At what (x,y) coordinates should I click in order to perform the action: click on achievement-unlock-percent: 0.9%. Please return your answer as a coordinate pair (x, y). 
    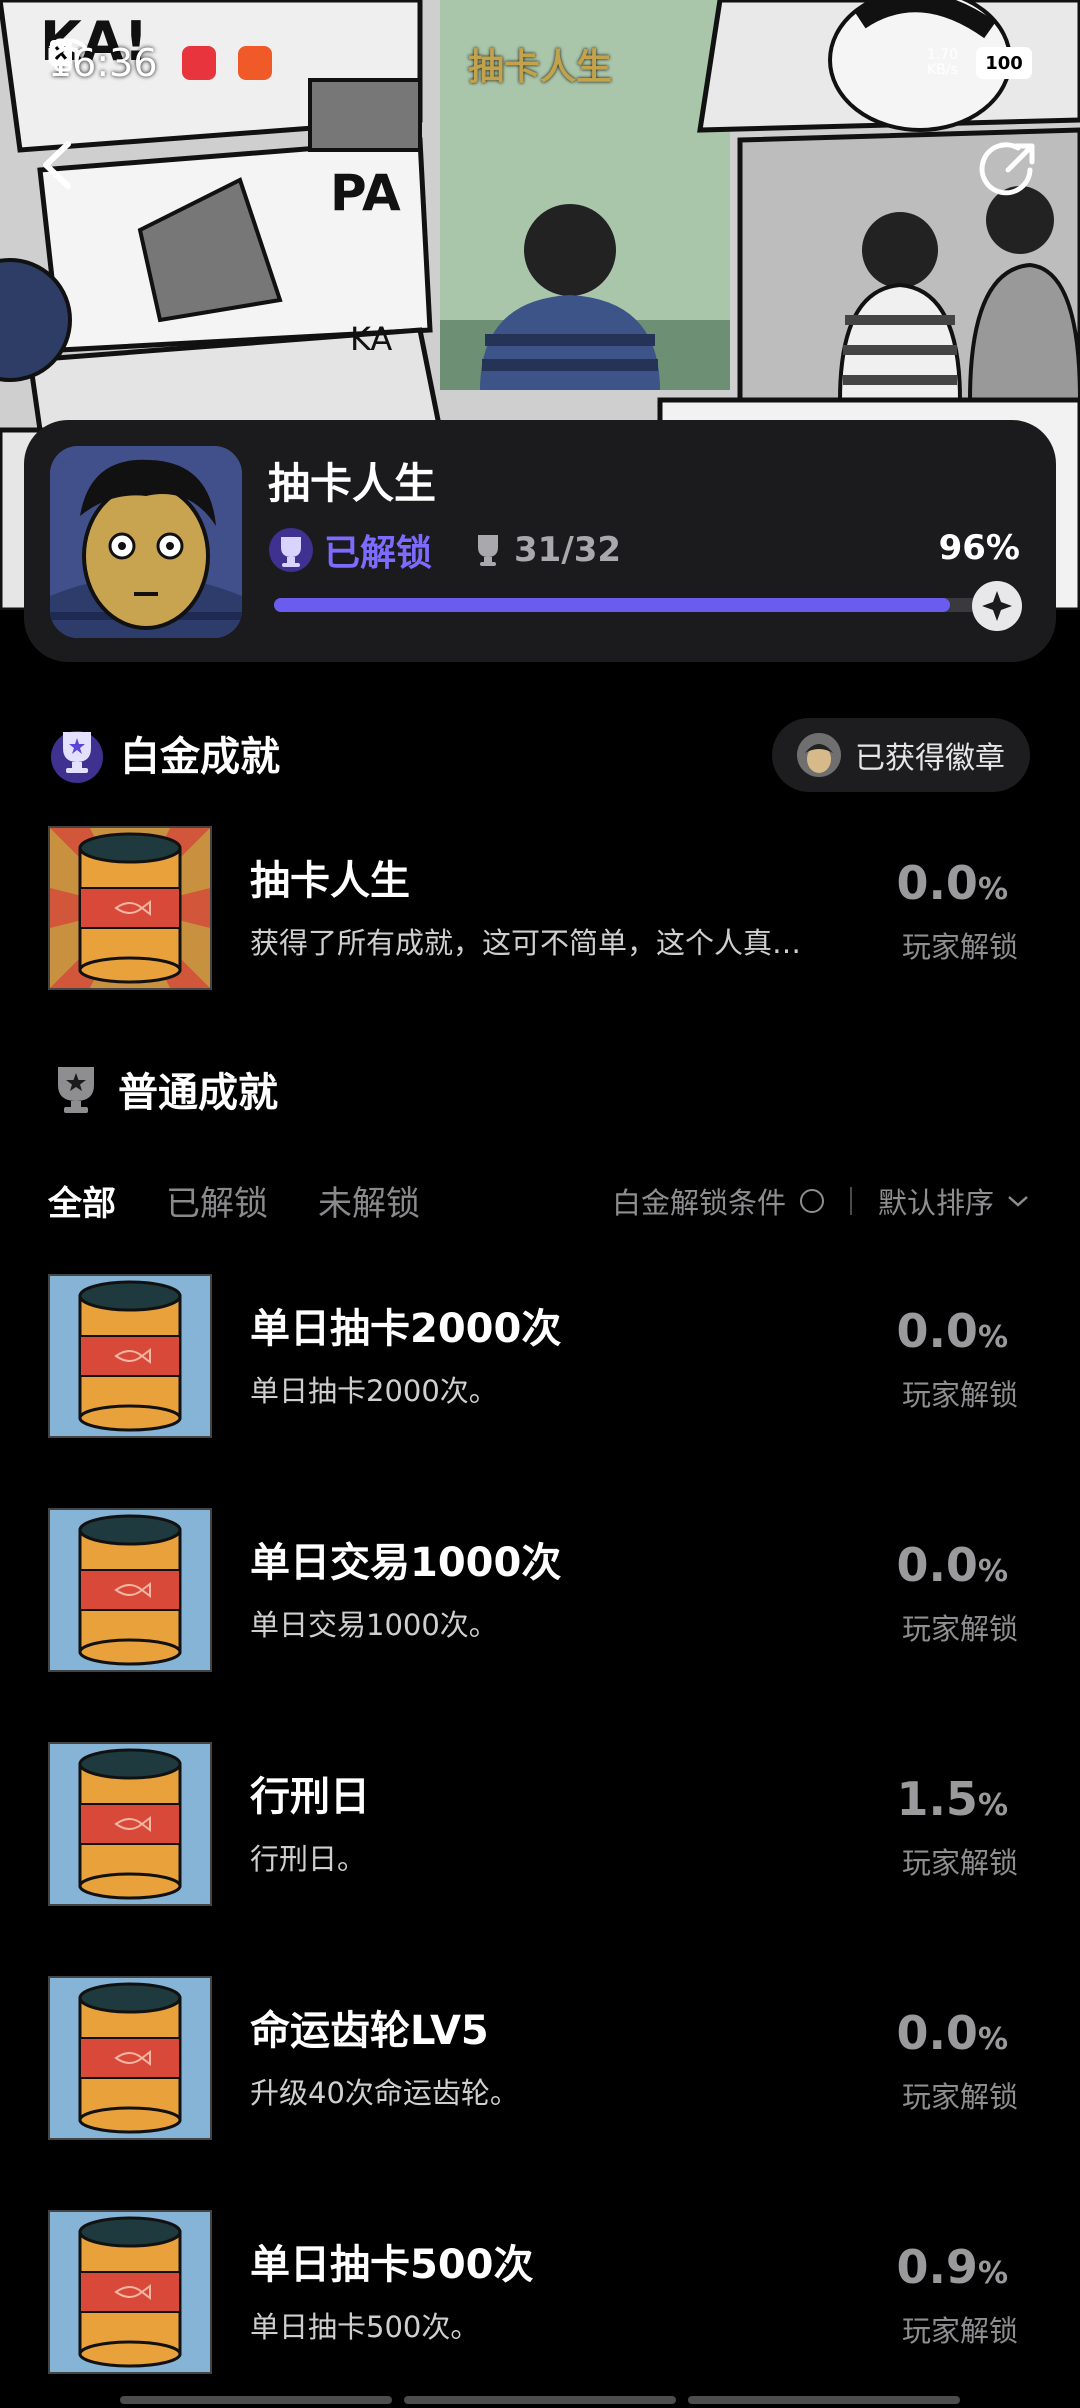
    Looking at the image, I should click on (952, 2267).